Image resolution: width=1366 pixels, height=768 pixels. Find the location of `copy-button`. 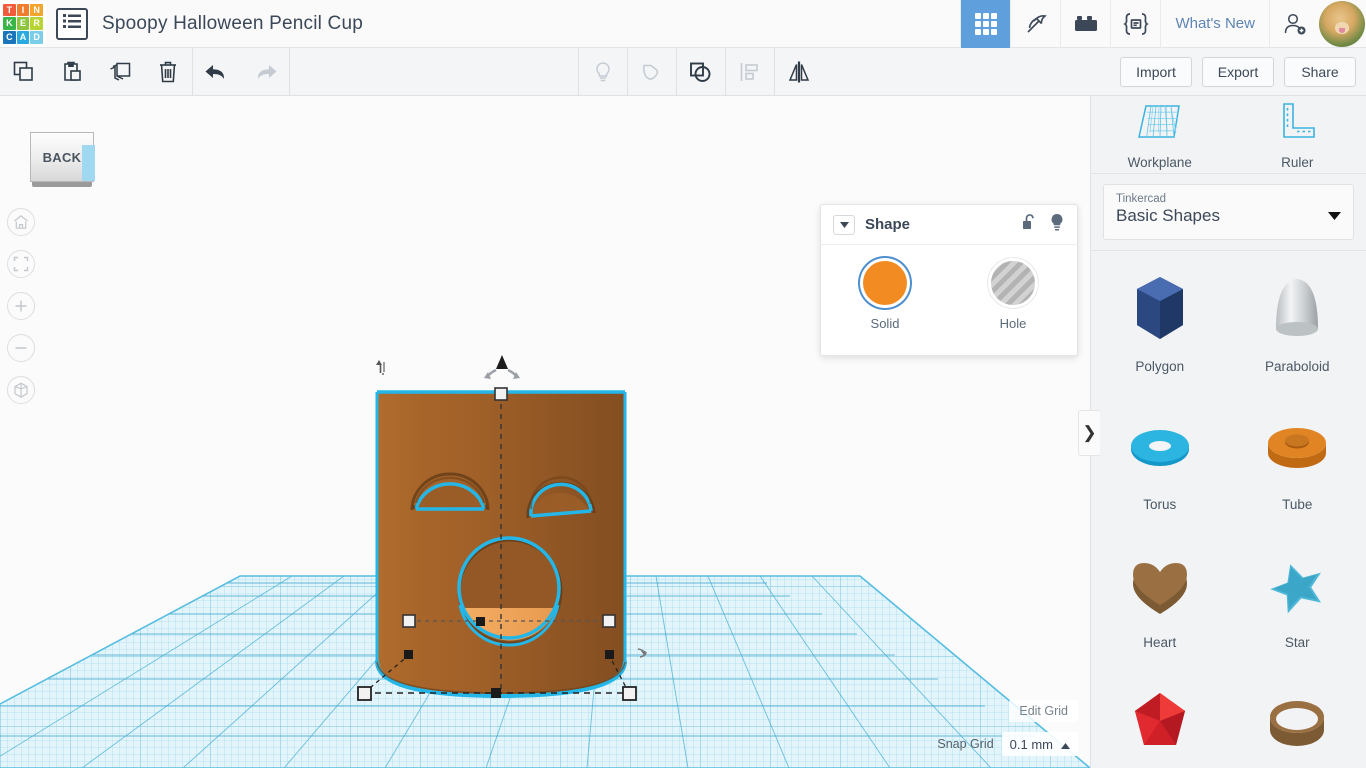

copy-button is located at coordinates (24, 72).